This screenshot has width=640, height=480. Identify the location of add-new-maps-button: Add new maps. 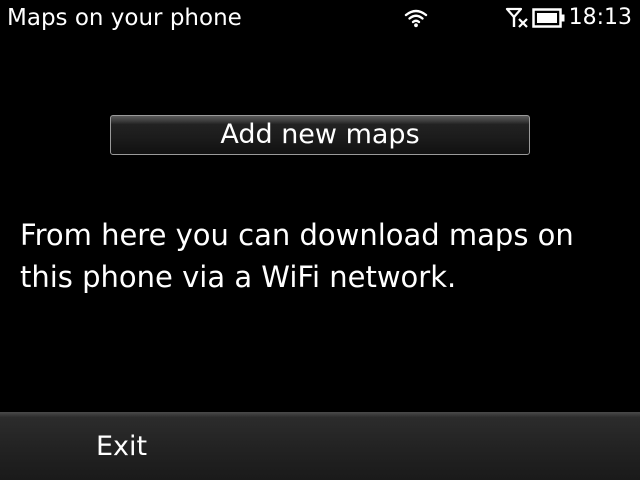
(320, 135).